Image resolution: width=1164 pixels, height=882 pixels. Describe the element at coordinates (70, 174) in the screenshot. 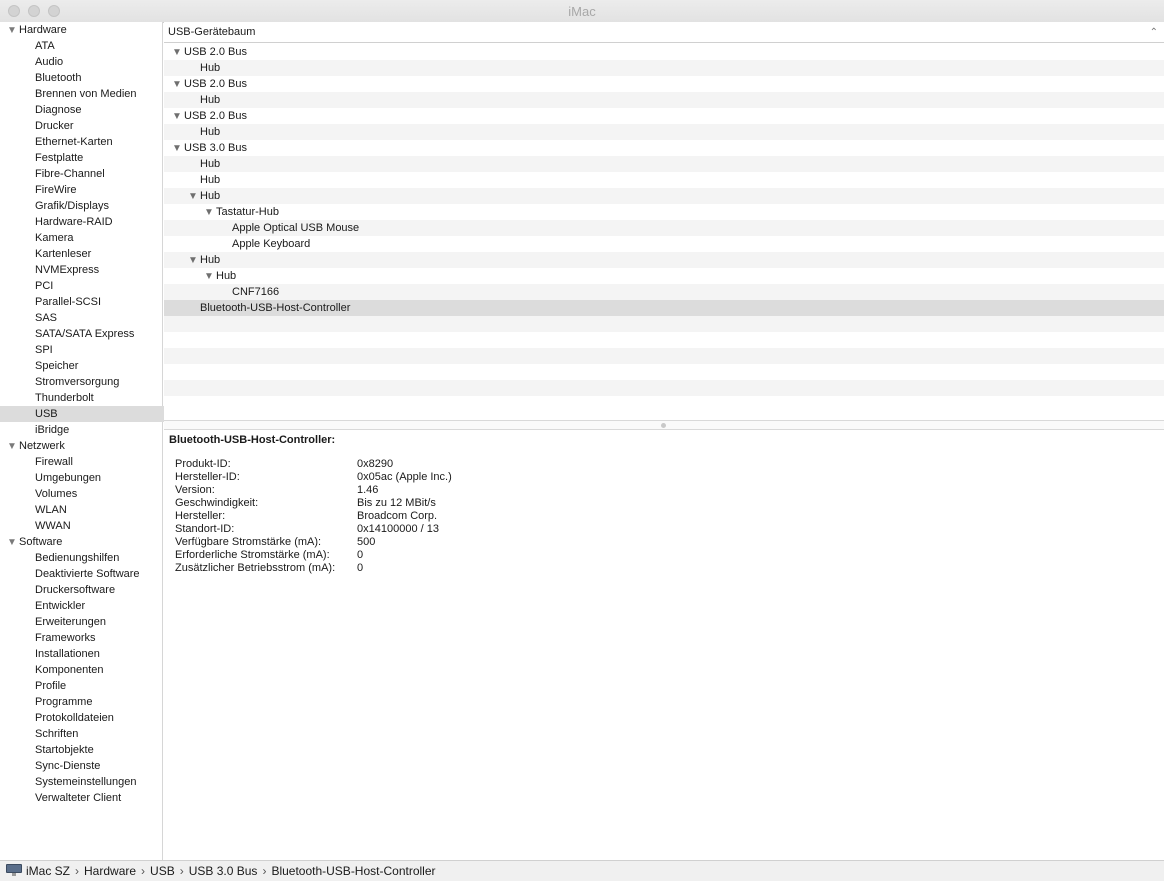

I see `sidebar-item-label: Fibre-Channel` at that location.